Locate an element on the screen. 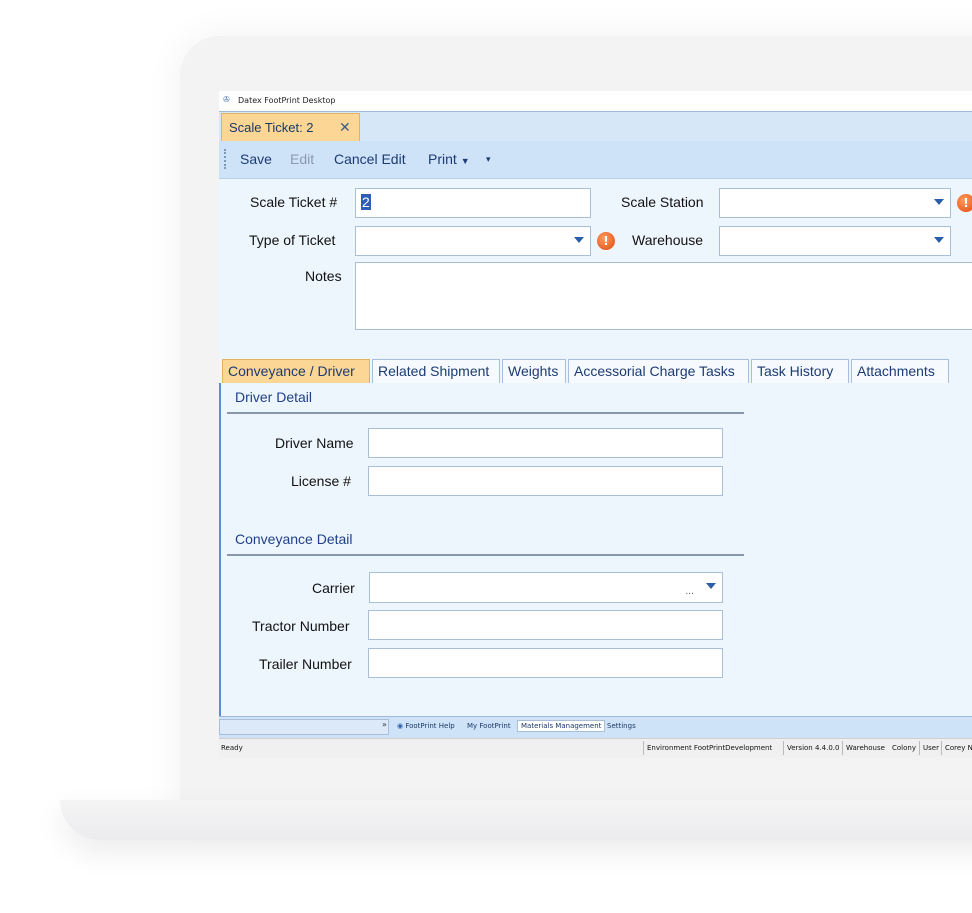 This screenshot has width=972, height=913. app-logo-icon: ✇ is located at coordinates (226, 99).